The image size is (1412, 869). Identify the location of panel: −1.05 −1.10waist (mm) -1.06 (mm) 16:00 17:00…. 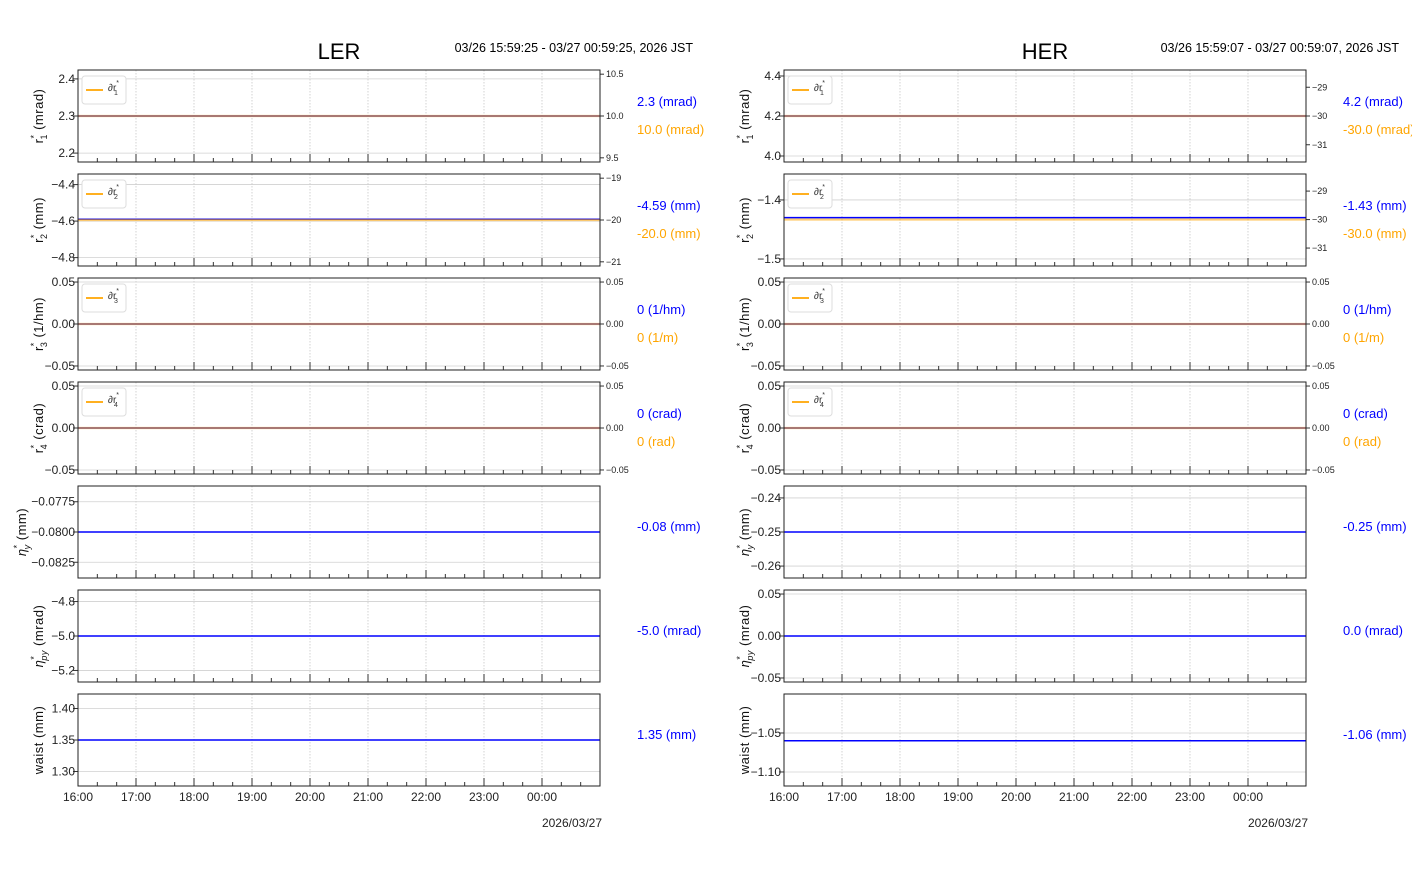
(1072, 748).